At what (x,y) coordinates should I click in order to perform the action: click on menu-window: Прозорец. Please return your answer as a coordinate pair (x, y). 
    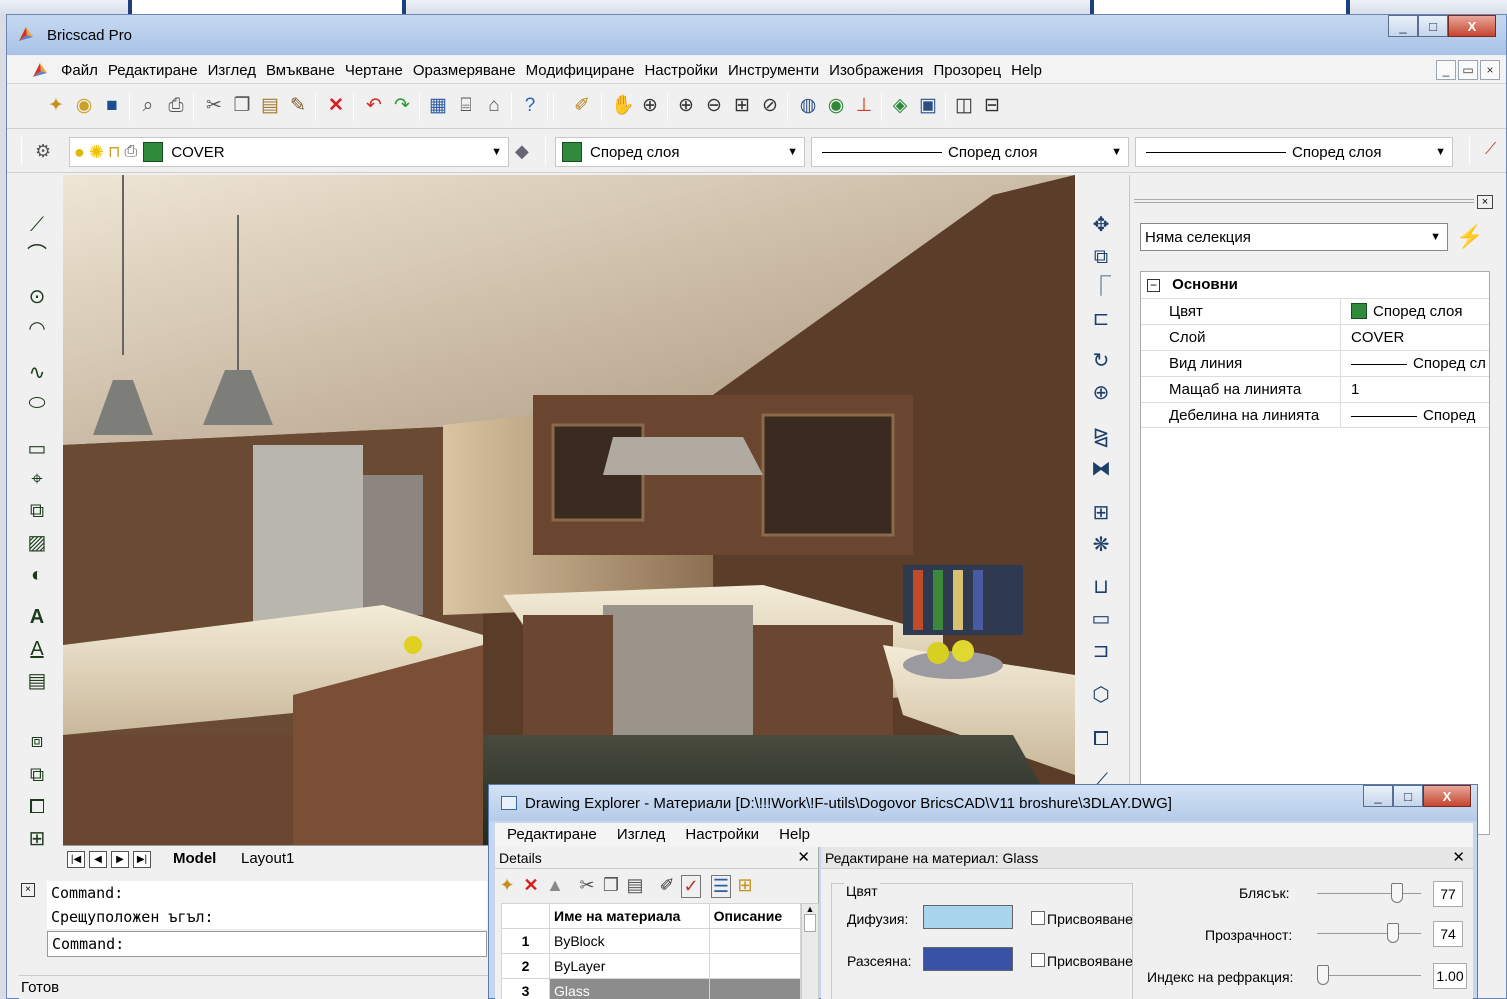
    Looking at the image, I should click on (972, 70).